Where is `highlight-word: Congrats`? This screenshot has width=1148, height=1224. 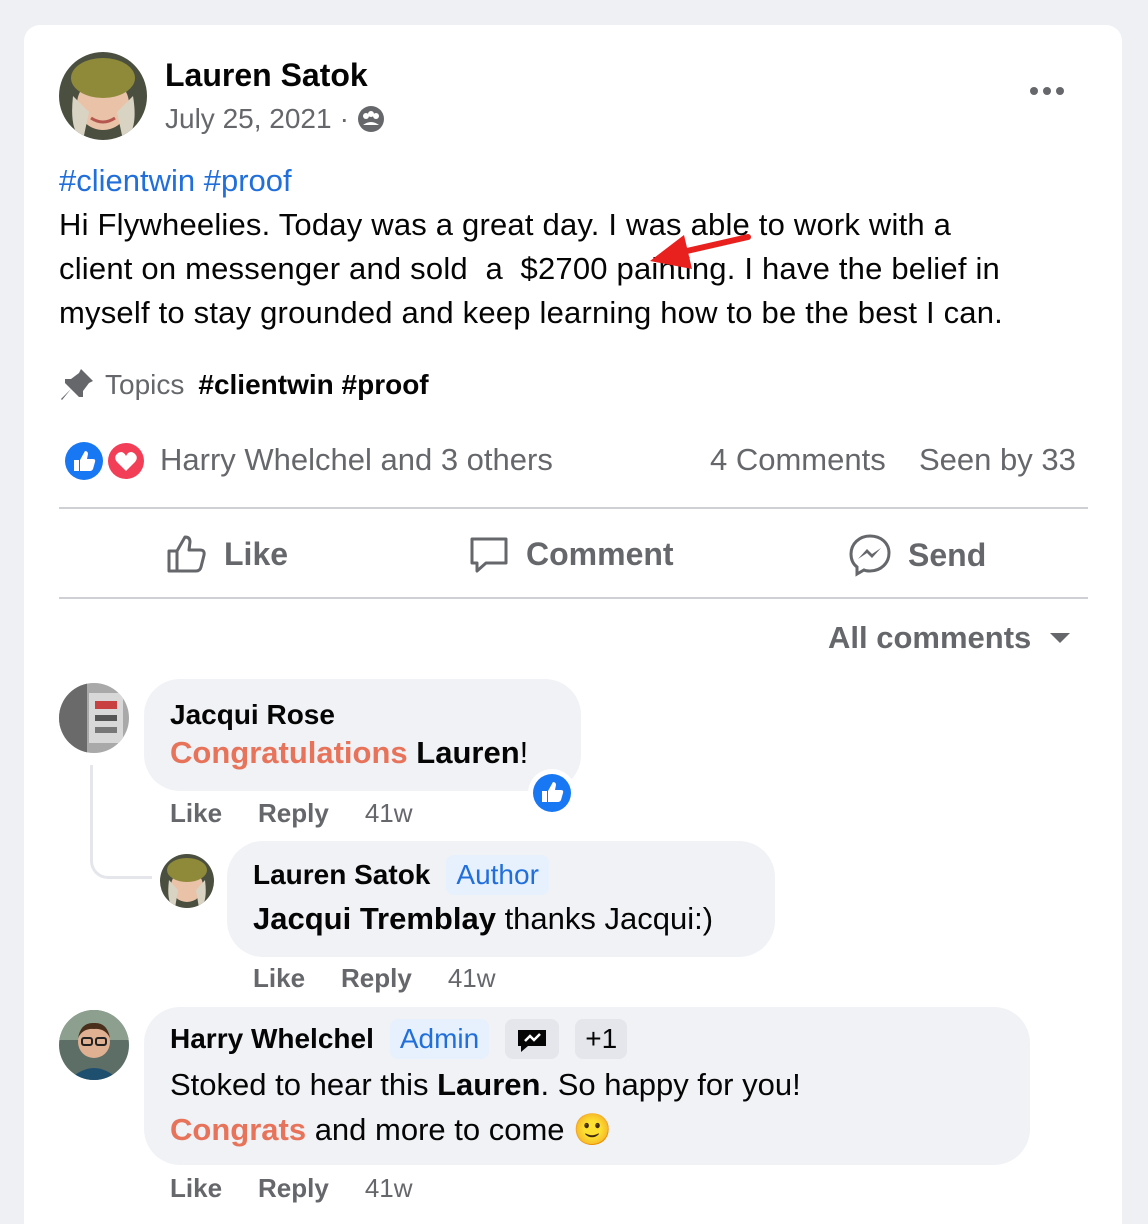 highlight-word: Congrats is located at coordinates (238, 1129).